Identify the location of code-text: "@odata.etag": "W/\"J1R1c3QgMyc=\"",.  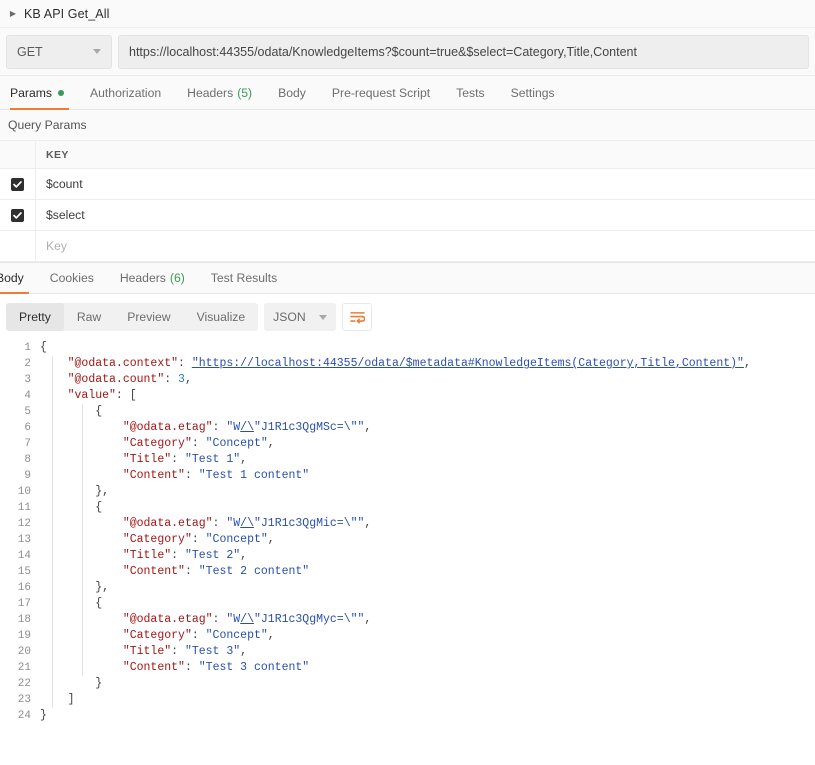
(247, 619).